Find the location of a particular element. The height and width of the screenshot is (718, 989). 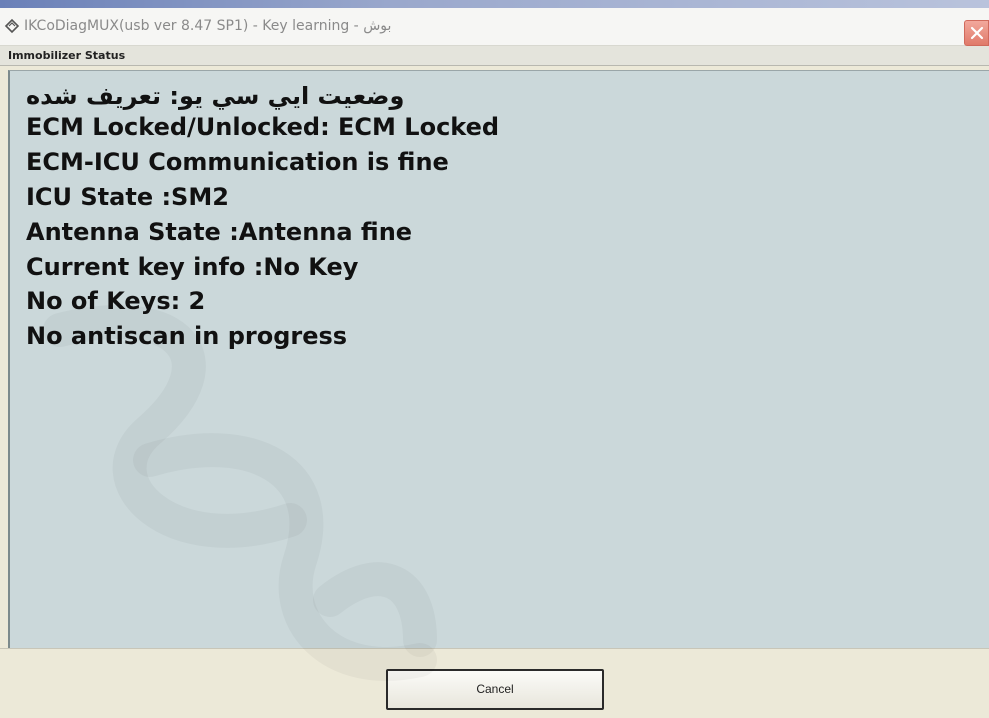

status-line-key-count: No of Keys: 2 is located at coordinates (116, 301).